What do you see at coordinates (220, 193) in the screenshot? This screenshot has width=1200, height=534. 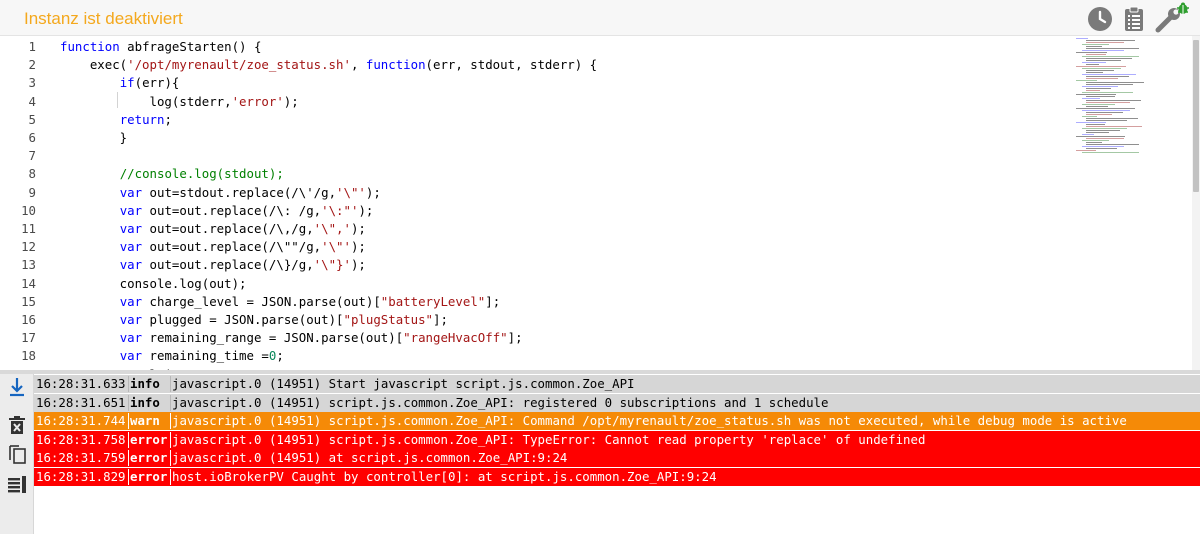 I see `code-line: var out=stdout.replace(/\'/g,'\"');` at bounding box center [220, 193].